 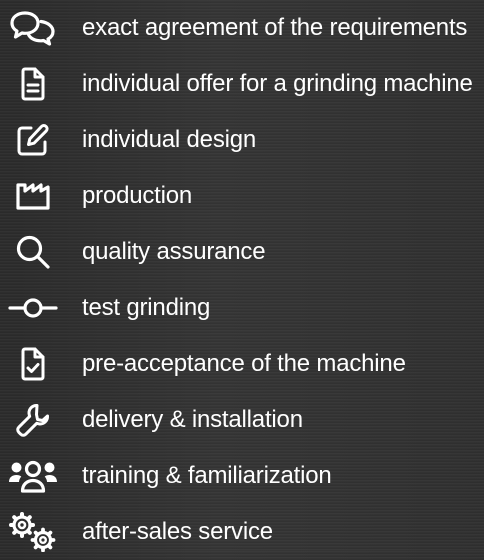 I want to click on step-item-delivery: delivery & installation, so click(x=242, y=420).